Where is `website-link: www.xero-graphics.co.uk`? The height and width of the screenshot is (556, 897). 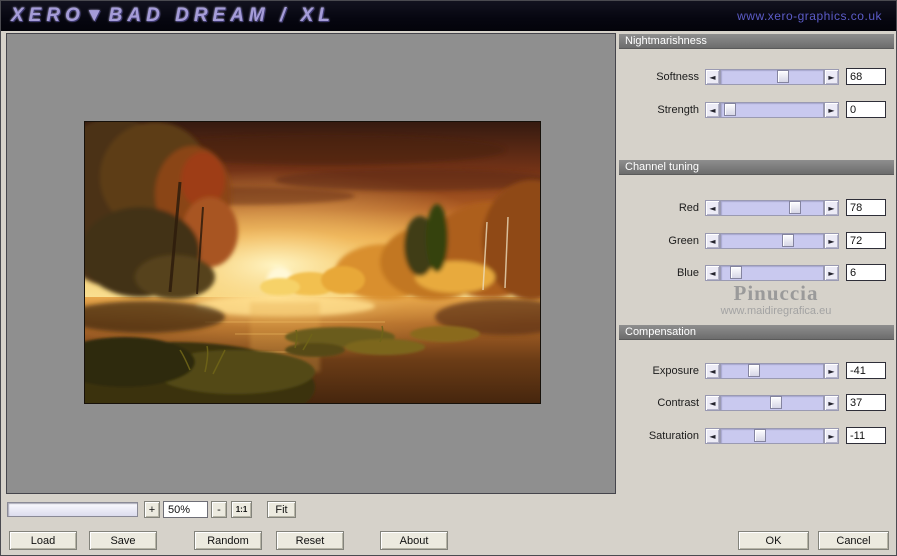 website-link: www.xero-graphics.co.uk is located at coordinates (809, 16).